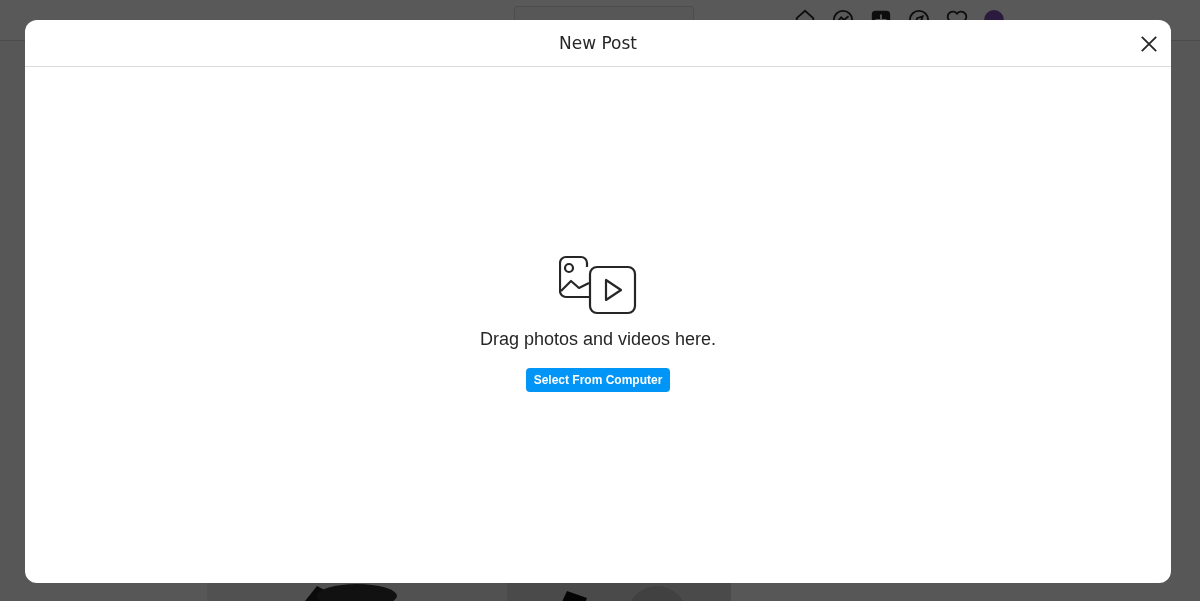 Image resolution: width=1200 pixels, height=601 pixels. Describe the element at coordinates (598, 339) in the screenshot. I see `drag-drop-message: Drag photos and videos here.` at that location.